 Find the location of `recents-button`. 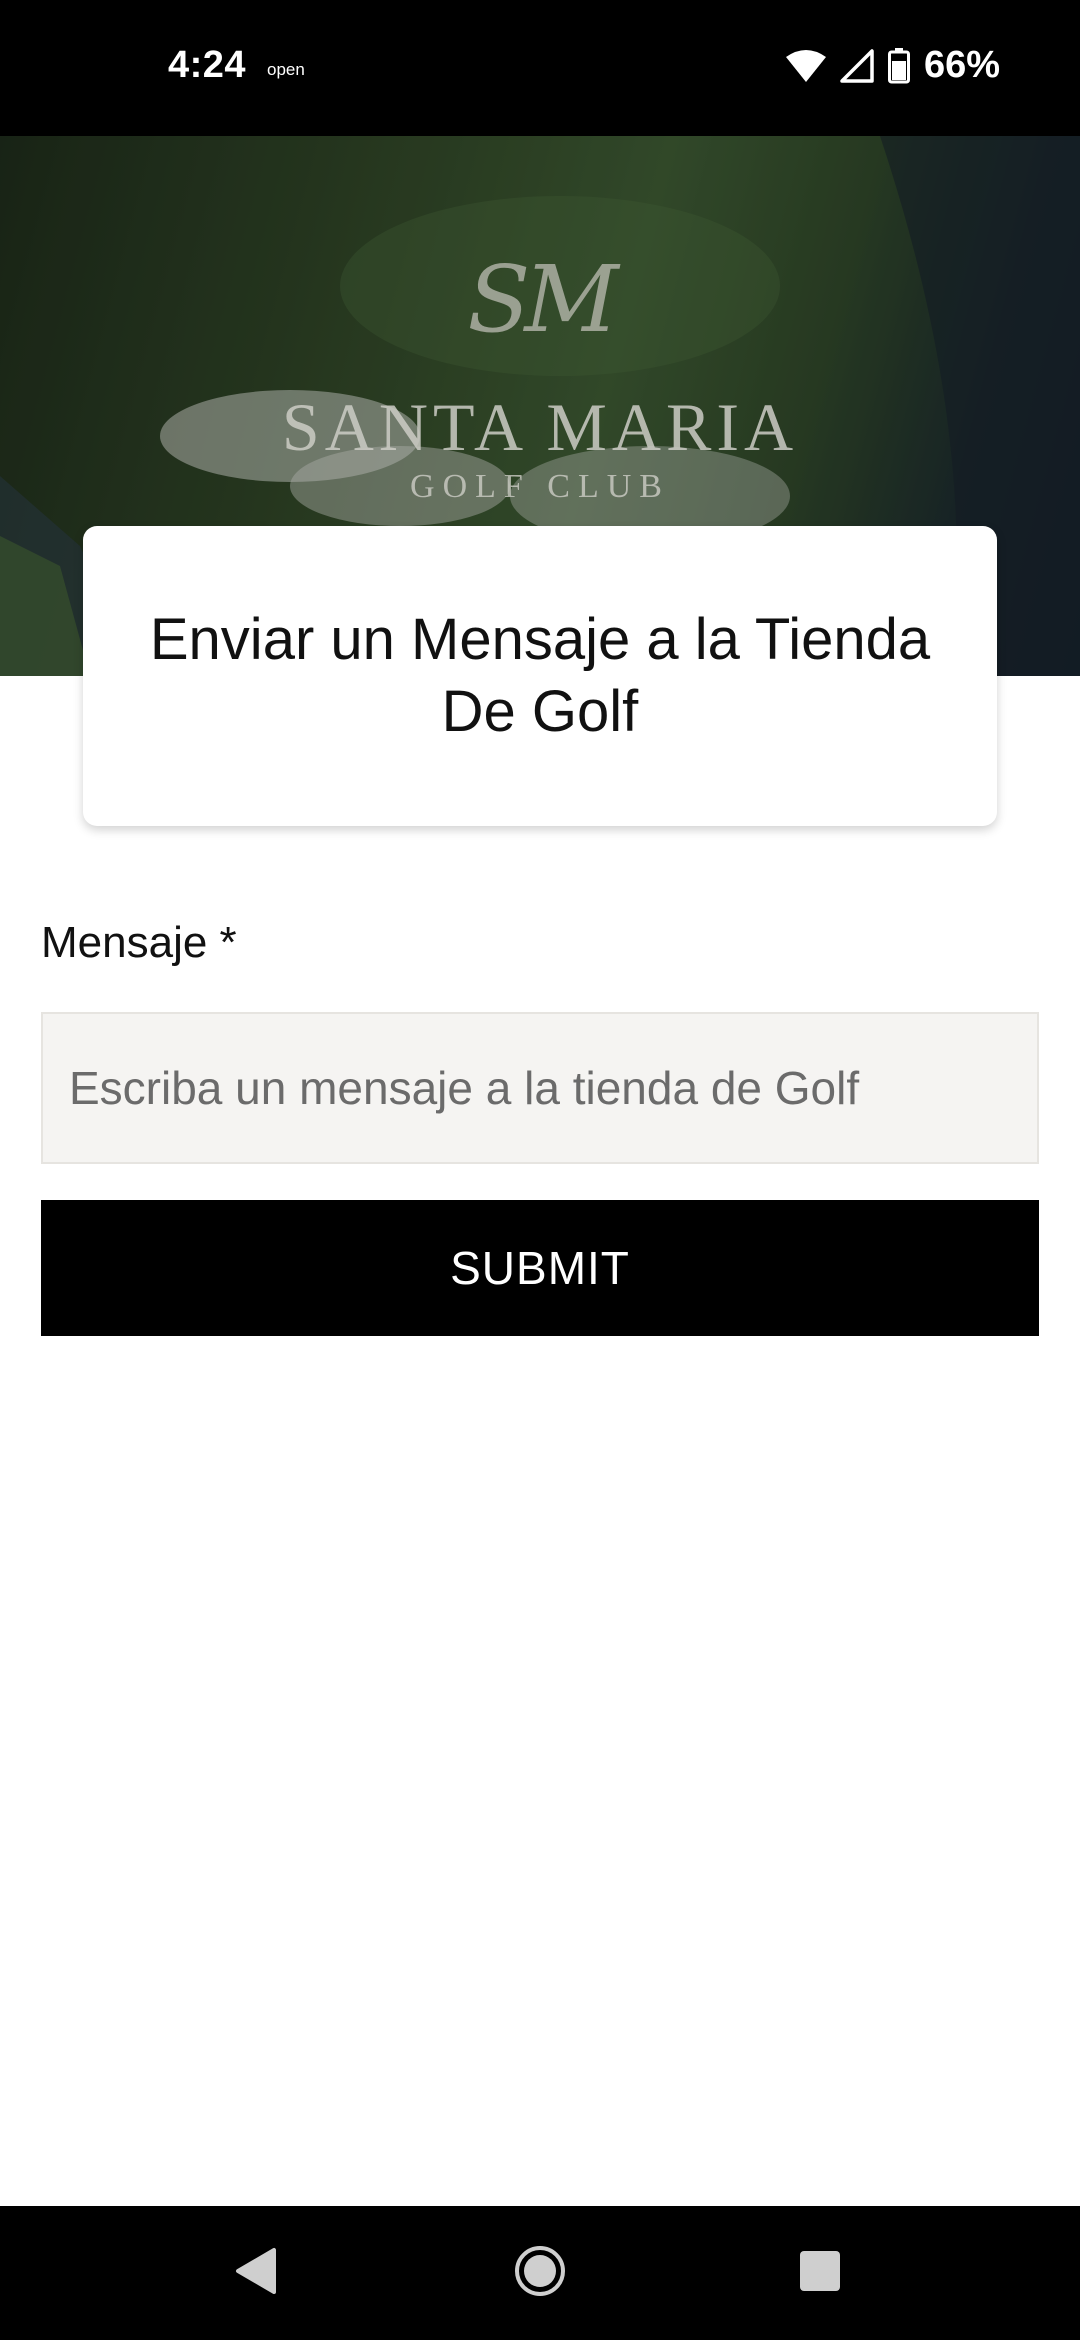

recents-button is located at coordinates (820, 2273).